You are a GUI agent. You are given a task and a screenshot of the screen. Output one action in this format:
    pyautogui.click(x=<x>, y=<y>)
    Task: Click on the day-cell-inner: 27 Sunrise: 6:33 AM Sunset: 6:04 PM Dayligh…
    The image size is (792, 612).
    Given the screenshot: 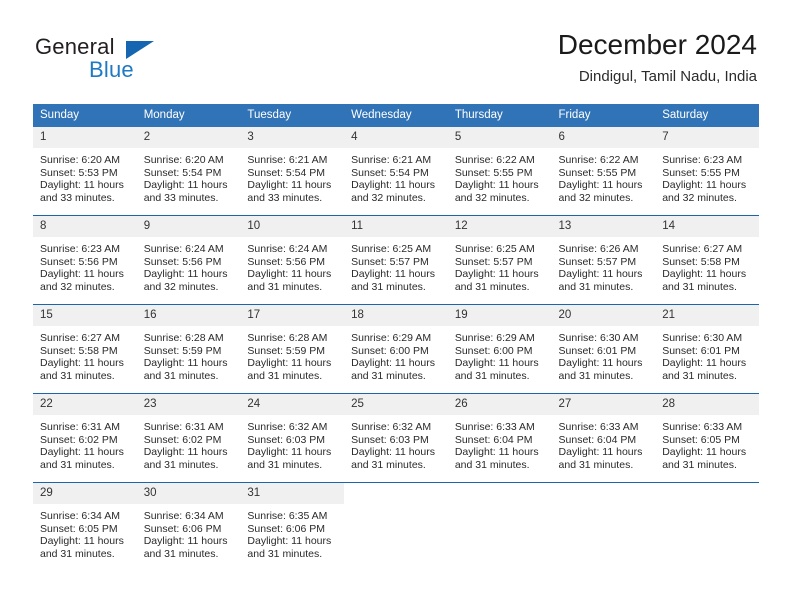 What is the action you would take?
    pyautogui.click(x=603, y=438)
    